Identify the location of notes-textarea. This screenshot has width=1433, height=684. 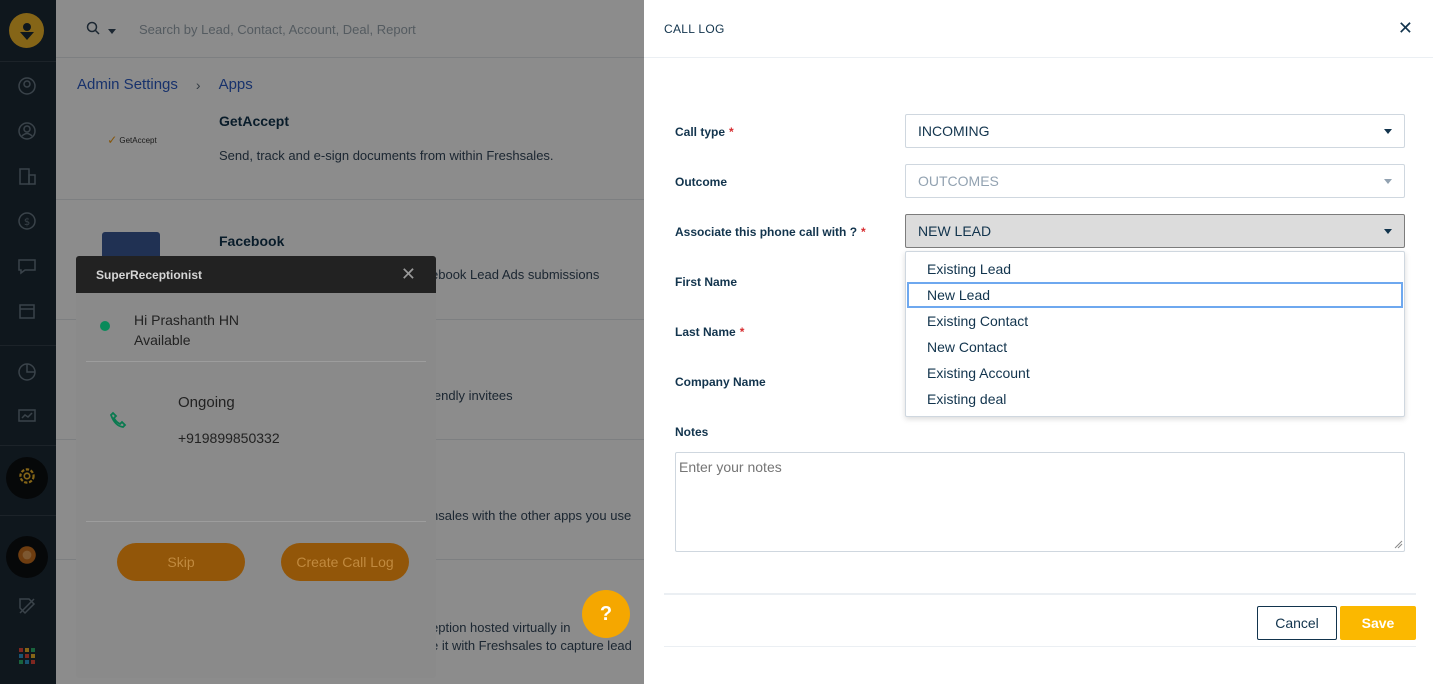
(1040, 502).